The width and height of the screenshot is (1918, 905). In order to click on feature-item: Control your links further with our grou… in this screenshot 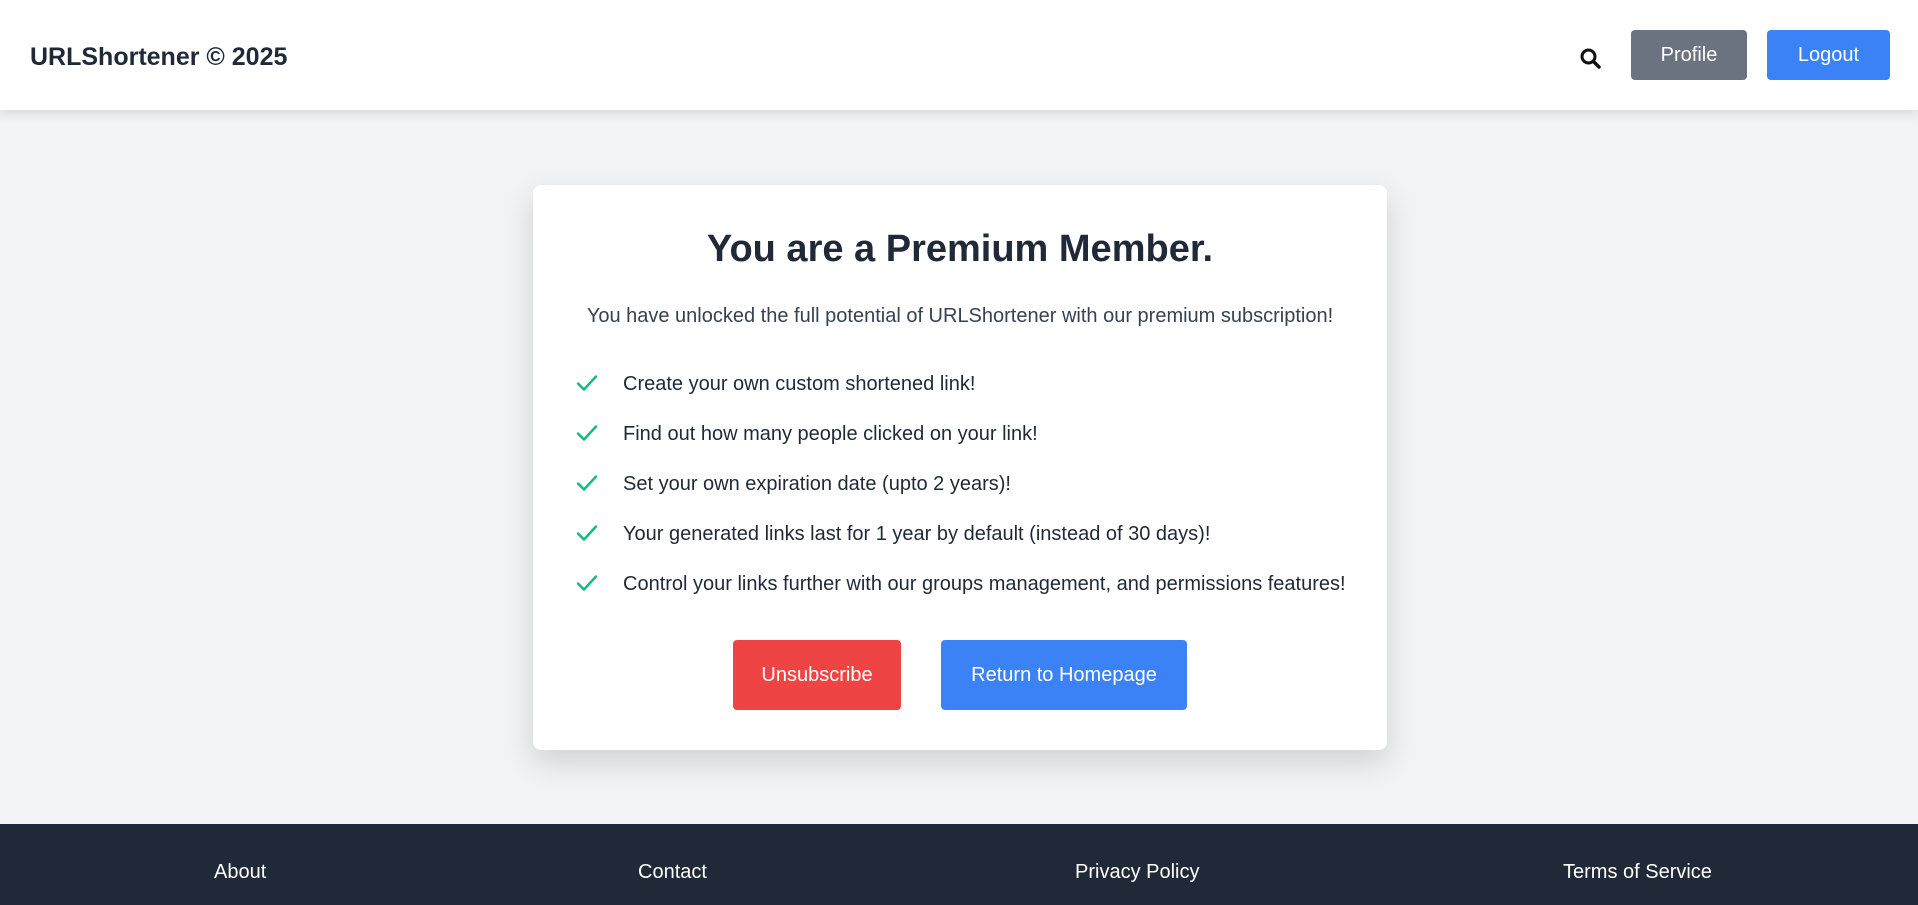, I will do `click(975, 594)`.